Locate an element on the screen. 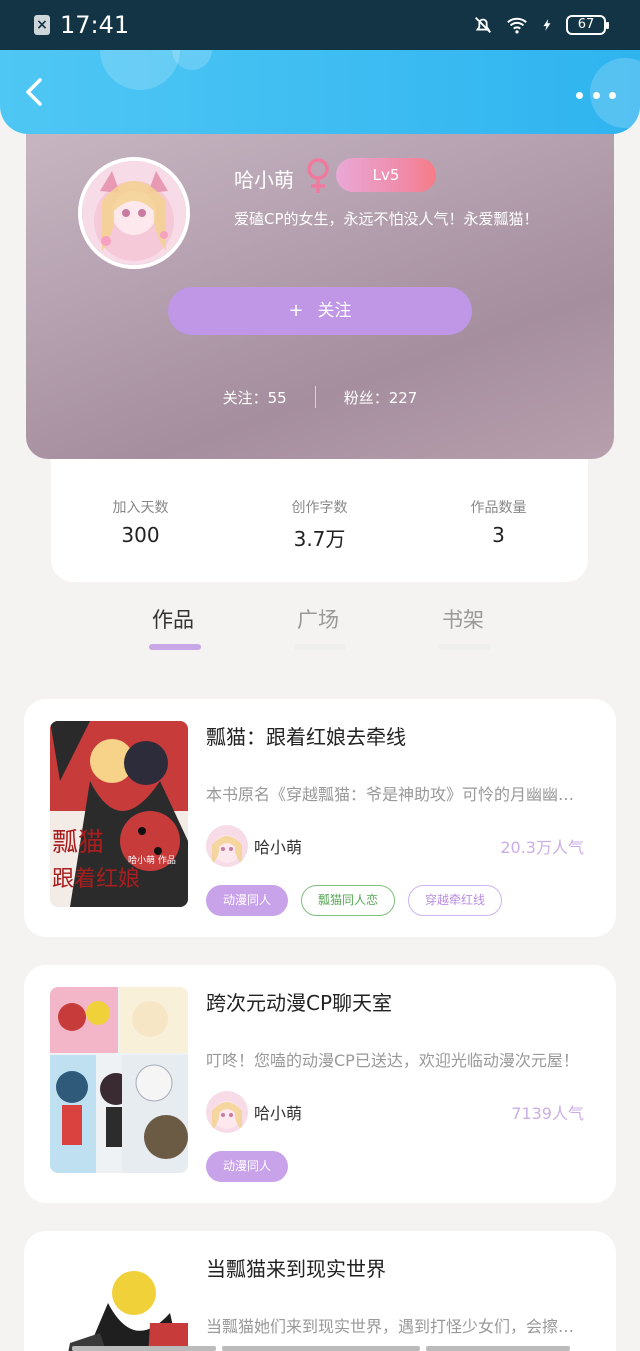  follow-button: + 关注 is located at coordinates (320, 311).